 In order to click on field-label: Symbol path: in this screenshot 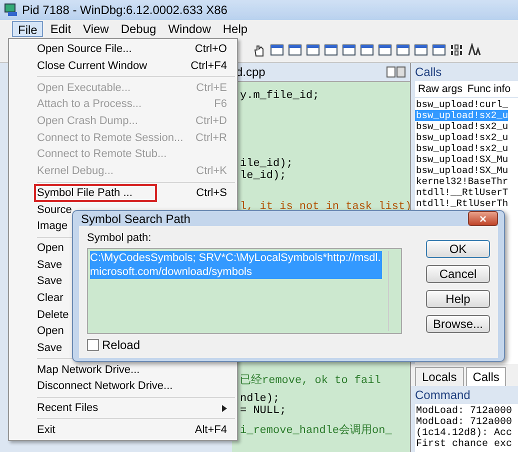, I will do `click(119, 238)`.